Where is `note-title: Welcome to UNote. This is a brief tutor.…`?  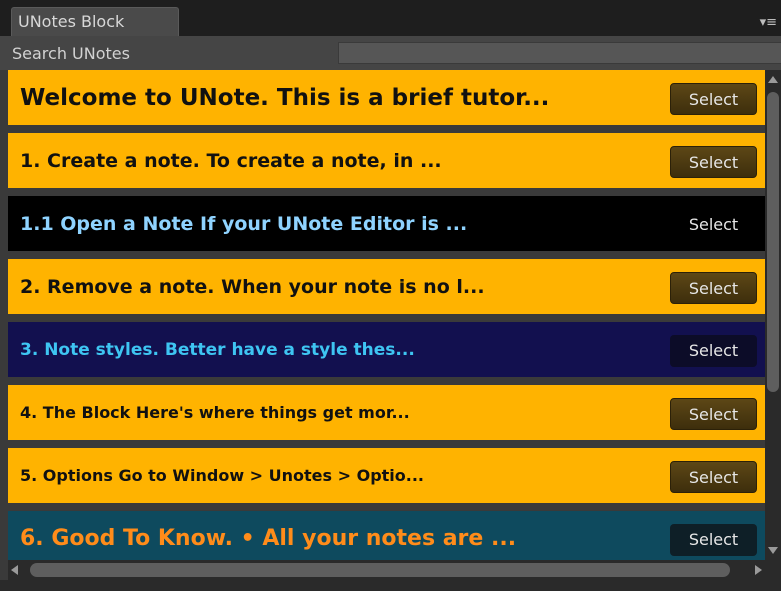 note-title: Welcome to UNote. This is a brief tutor.… is located at coordinates (285, 97).